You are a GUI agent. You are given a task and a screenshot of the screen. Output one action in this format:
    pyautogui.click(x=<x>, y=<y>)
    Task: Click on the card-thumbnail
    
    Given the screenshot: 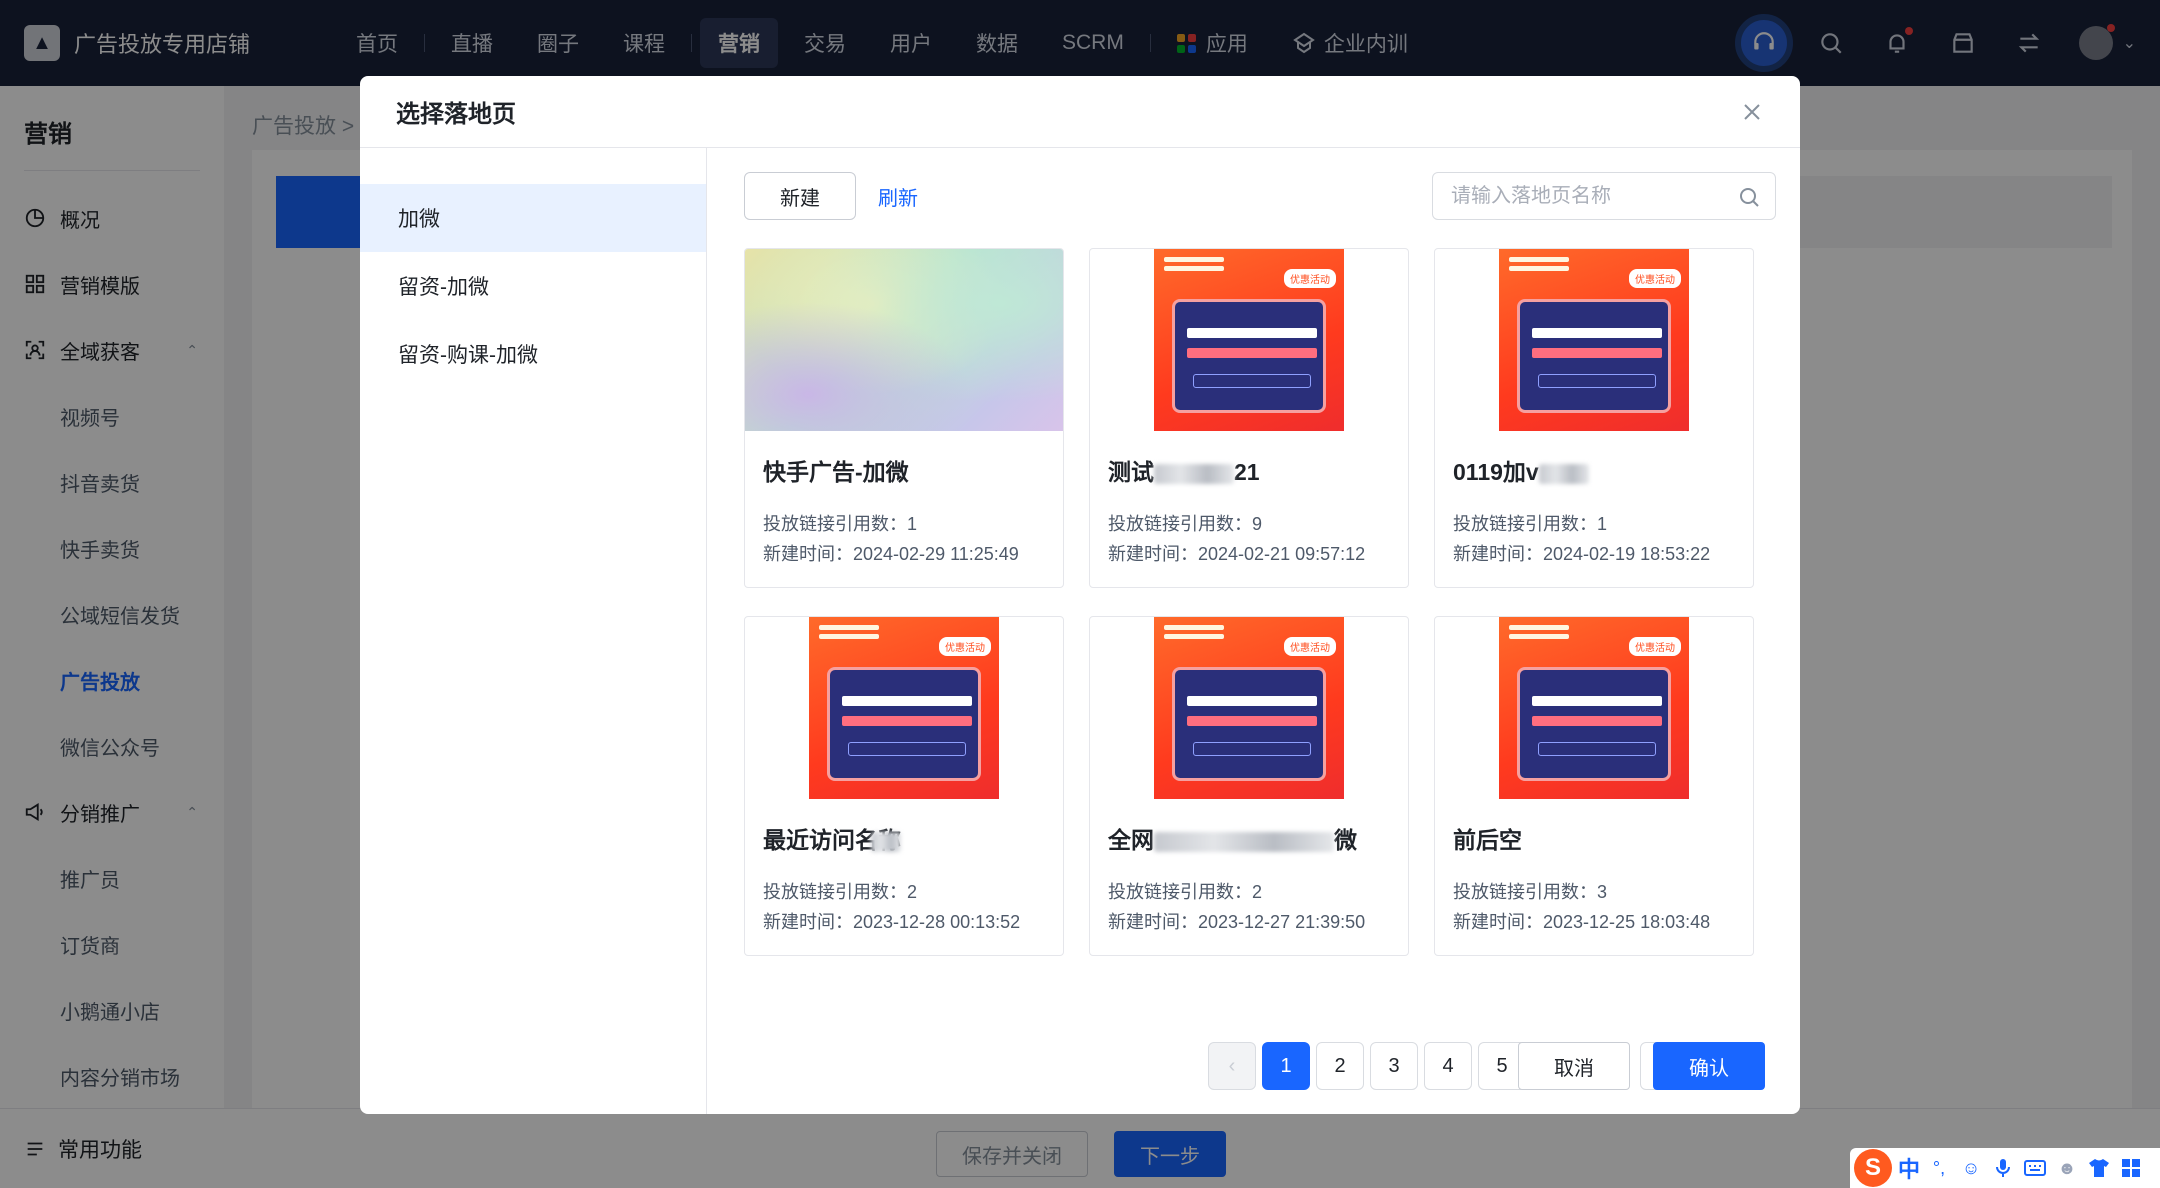 What is the action you would take?
    pyautogui.click(x=904, y=340)
    